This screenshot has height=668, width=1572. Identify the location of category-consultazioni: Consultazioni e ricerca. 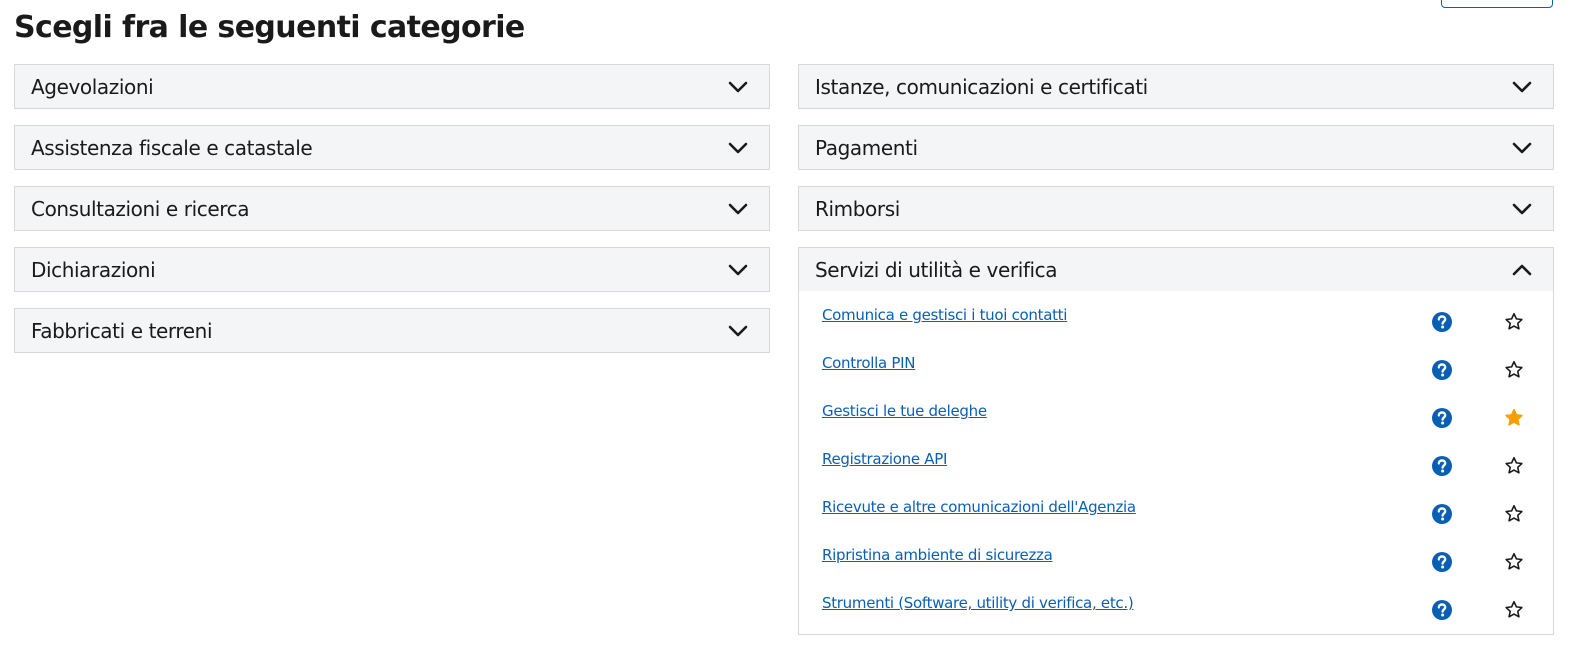
(392, 208).